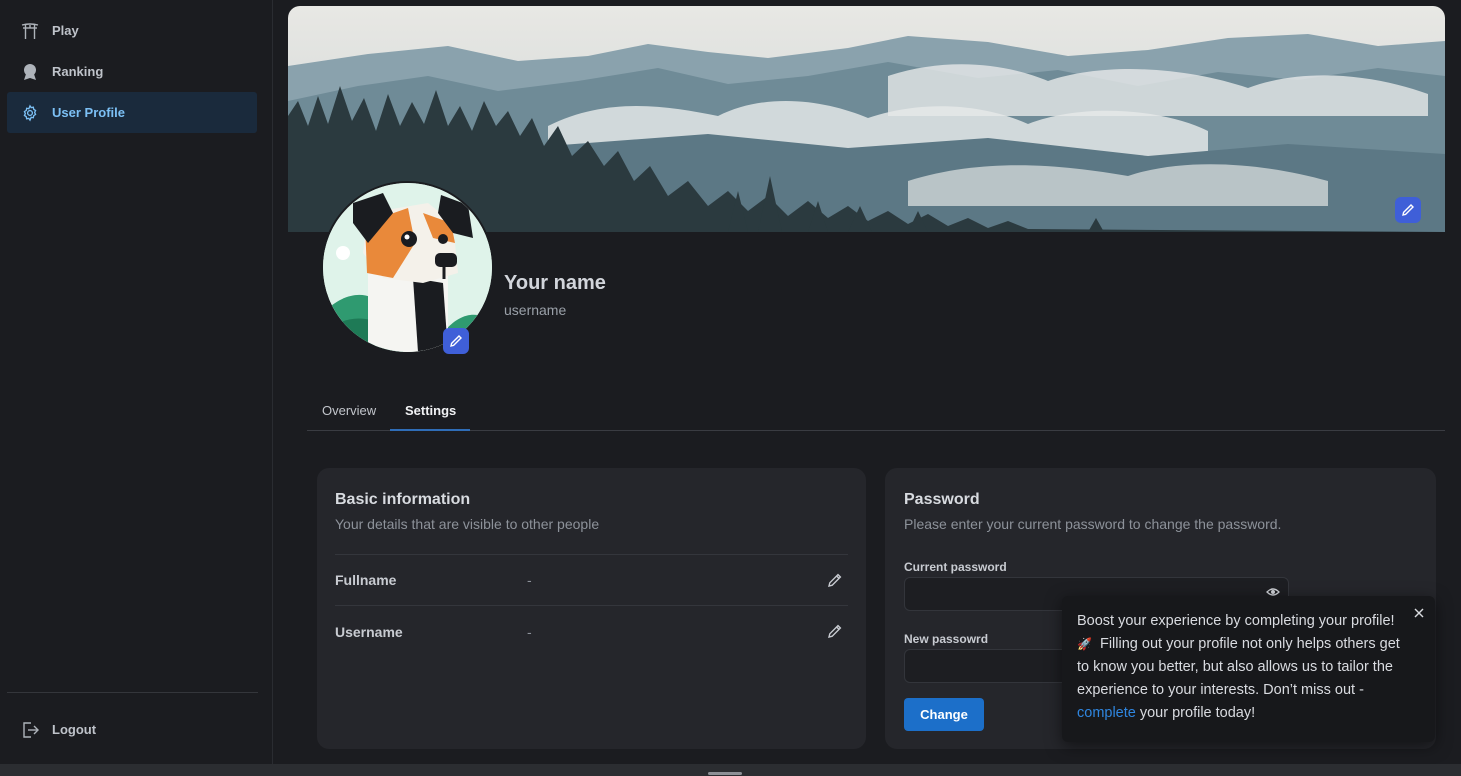 The width and height of the screenshot is (1461, 776). Describe the element at coordinates (944, 714) in the screenshot. I see `change-password-button: Change` at that location.